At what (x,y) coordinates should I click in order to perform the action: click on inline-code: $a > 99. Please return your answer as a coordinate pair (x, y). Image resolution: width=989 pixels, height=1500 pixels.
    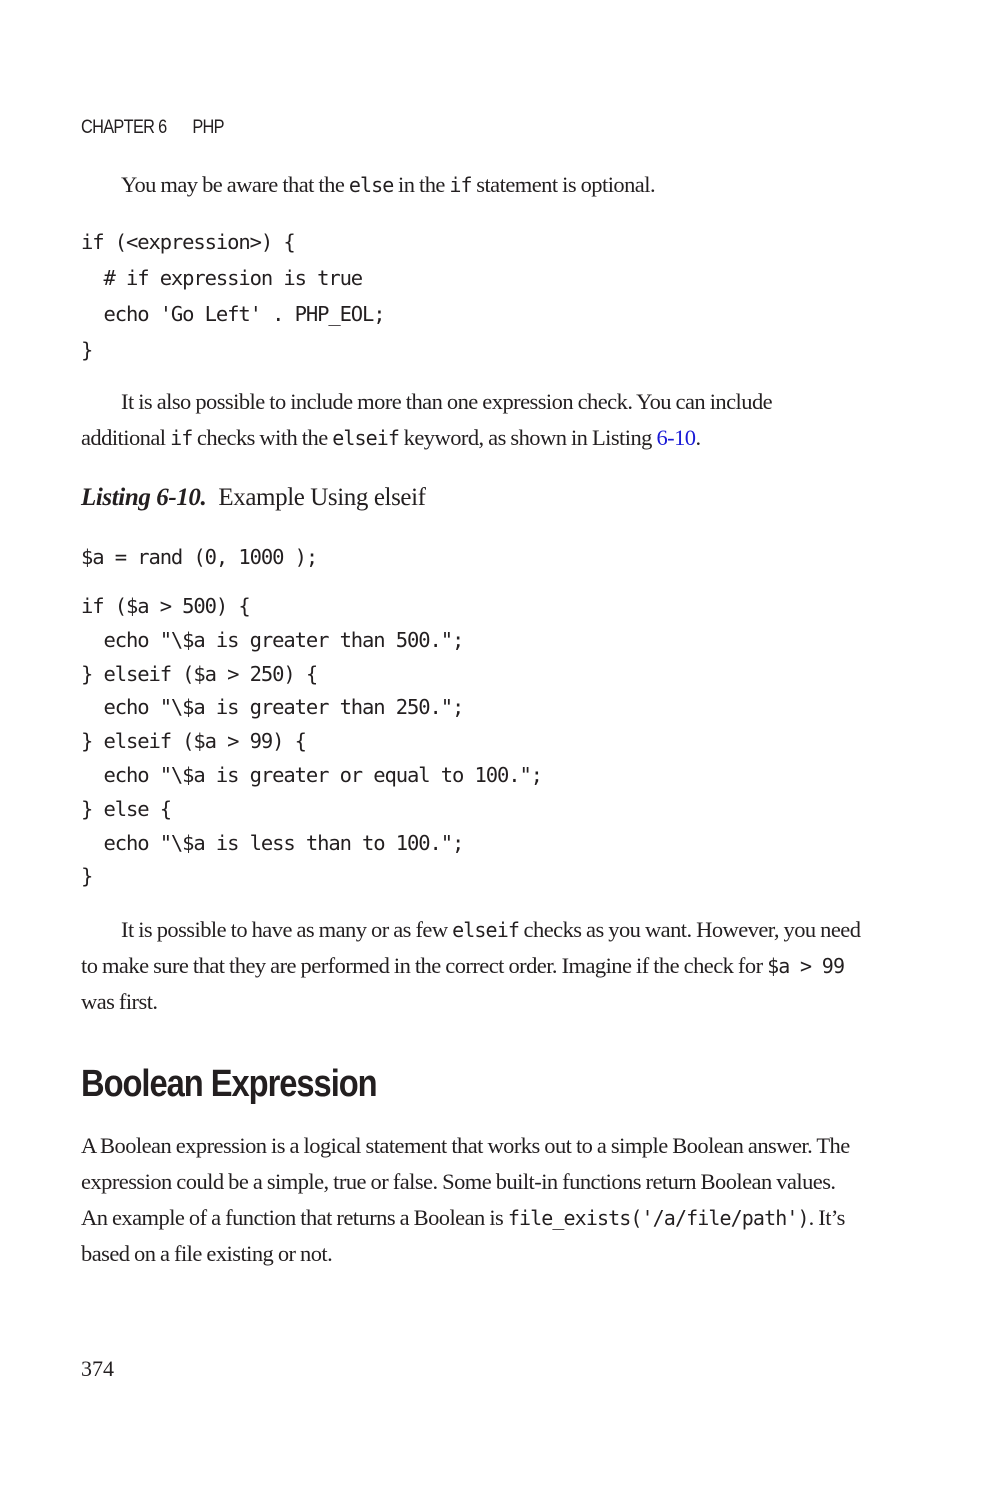
    Looking at the image, I should click on (806, 966).